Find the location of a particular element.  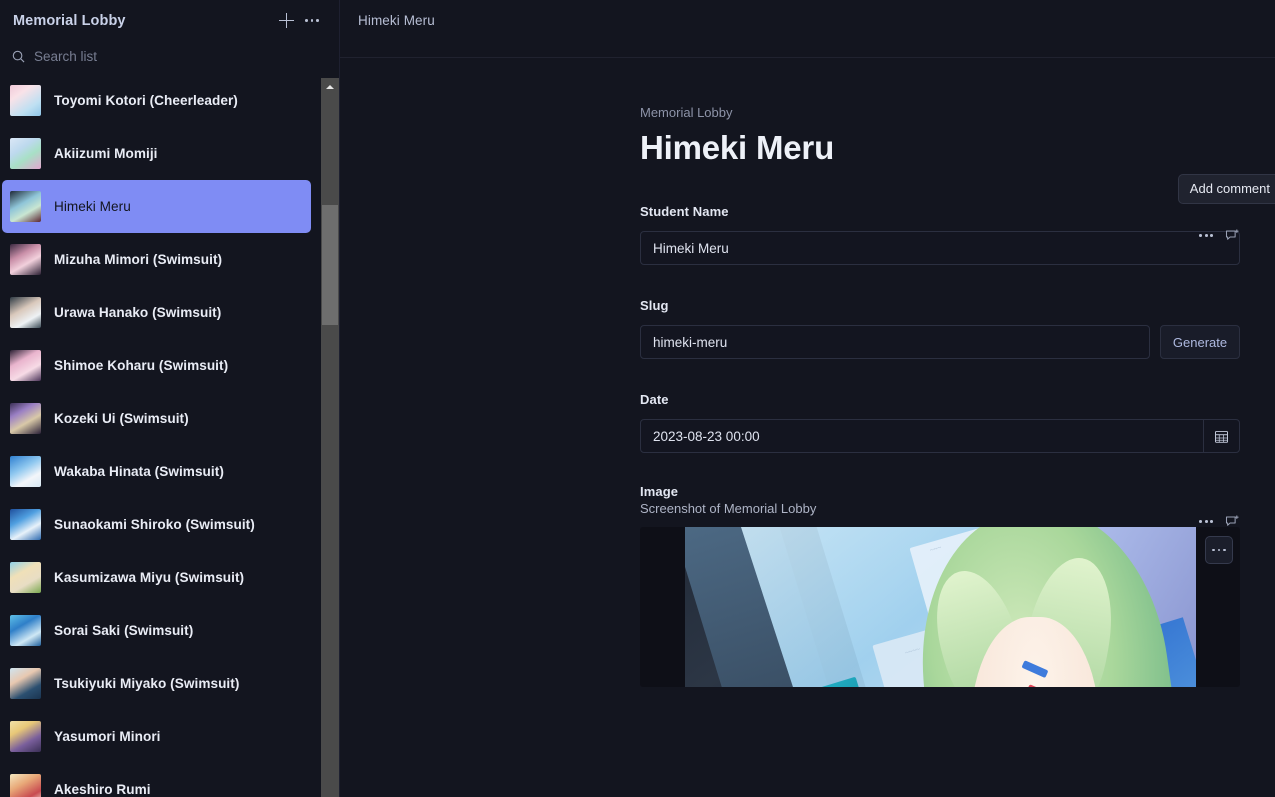

field-header: Student Name is located at coordinates (940, 211).